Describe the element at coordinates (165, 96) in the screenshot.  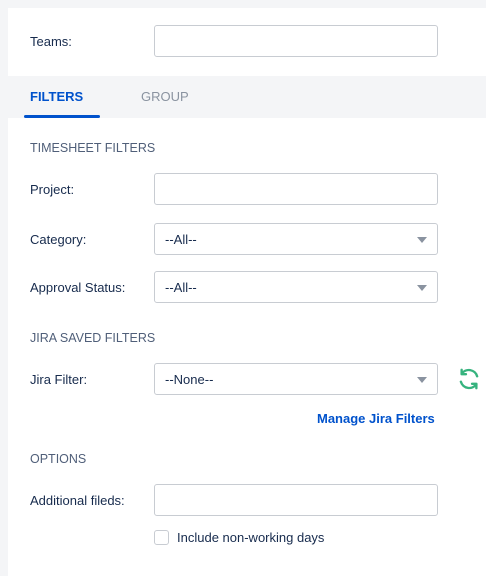
I see `tab-group: GROUP` at that location.